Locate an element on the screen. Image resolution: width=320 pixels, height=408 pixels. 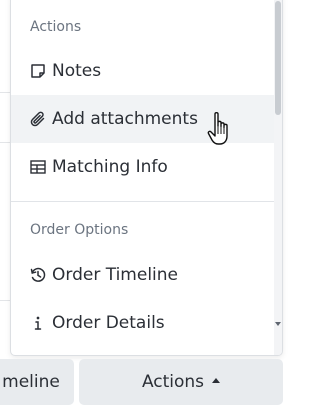
caret-up-icon is located at coordinates (216, 380).